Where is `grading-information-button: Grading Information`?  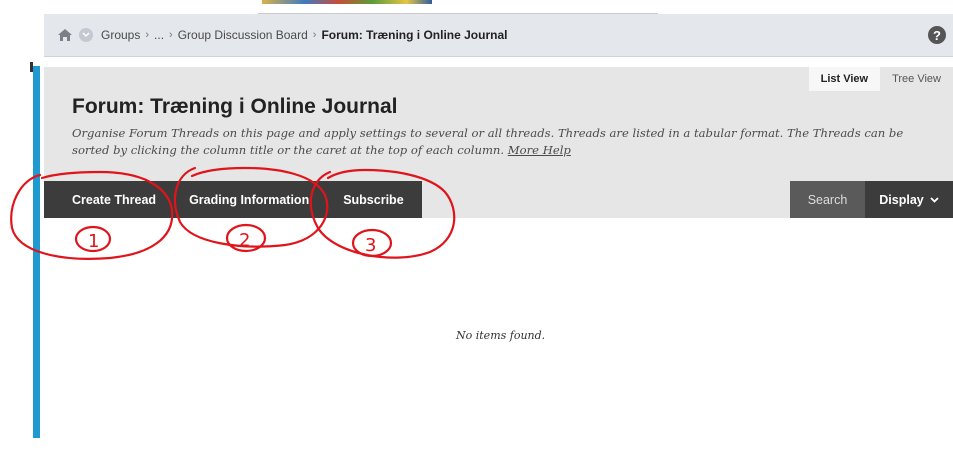 grading-information-button: Grading Information is located at coordinates (248, 199).